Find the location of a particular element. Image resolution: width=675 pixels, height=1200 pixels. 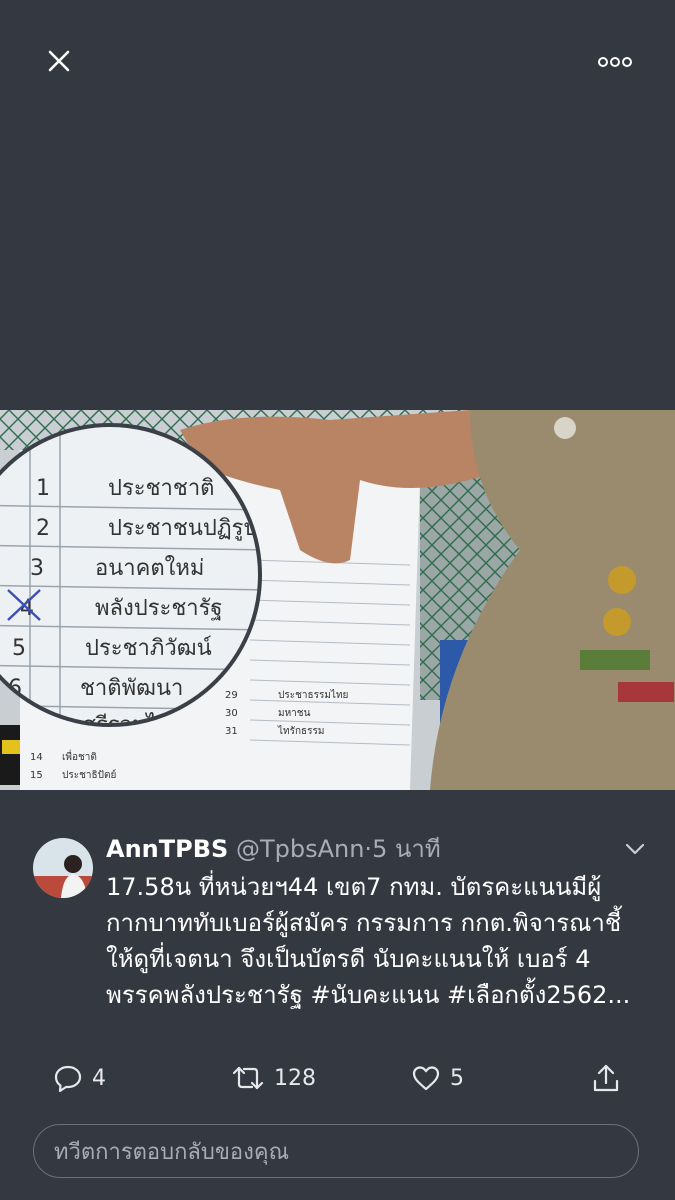

close-button is located at coordinates (59, 63).